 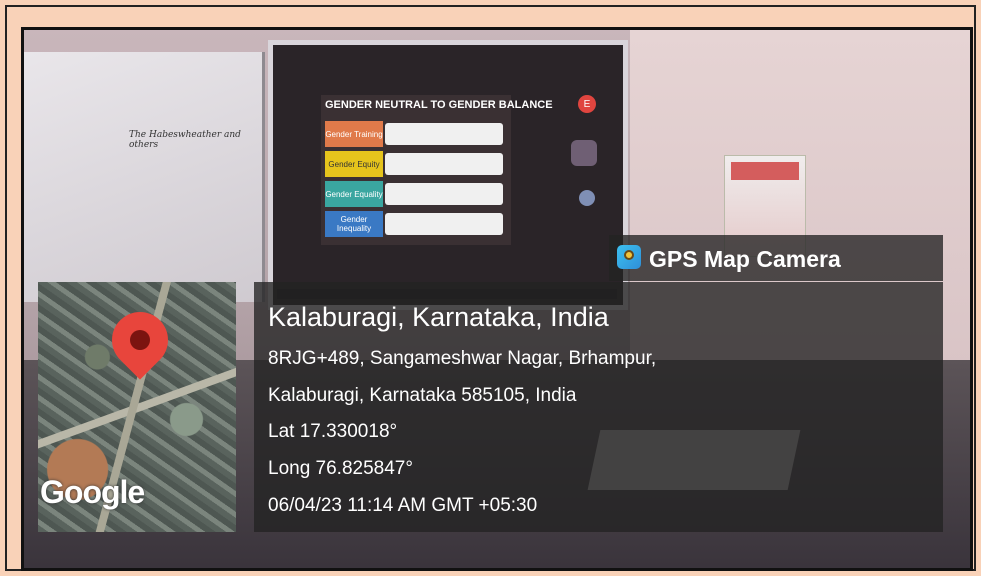 I want to click on slide-row-label: Gender Inequality, so click(x=354, y=224).